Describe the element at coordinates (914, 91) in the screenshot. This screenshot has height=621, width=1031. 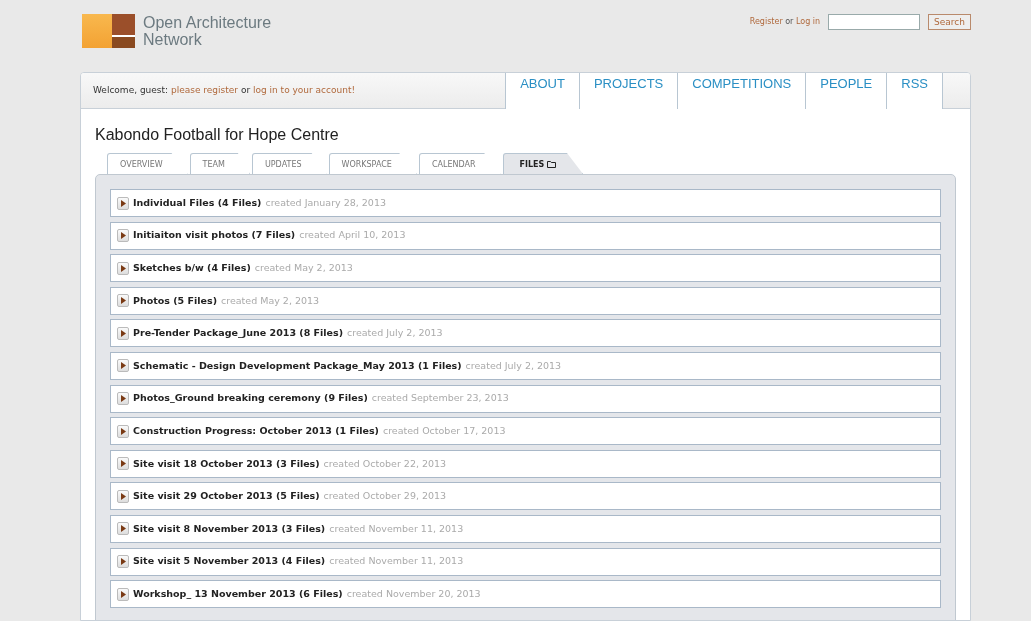
I see `nav-tab: RSS` at that location.